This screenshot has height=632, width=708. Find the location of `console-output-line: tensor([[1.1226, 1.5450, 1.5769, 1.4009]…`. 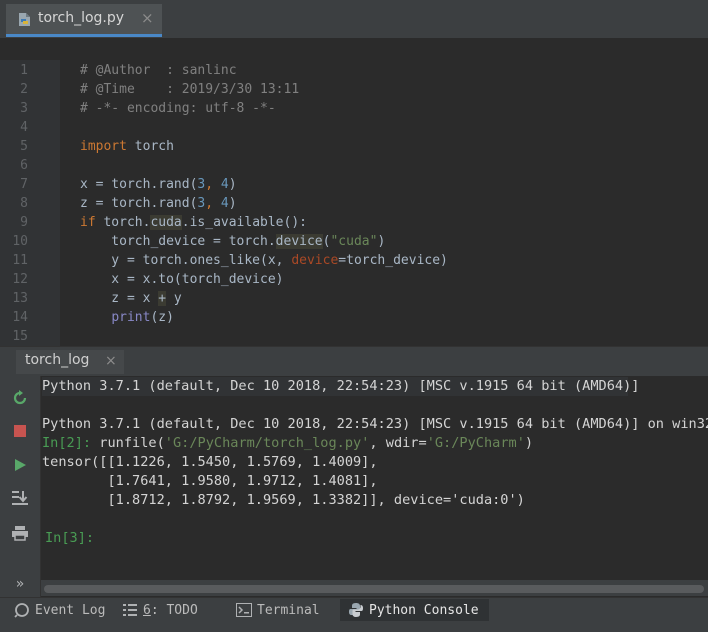

console-output-line: tensor([[1.1226, 1.5450, 1.5769, 1.4009]… is located at coordinates (210, 462).